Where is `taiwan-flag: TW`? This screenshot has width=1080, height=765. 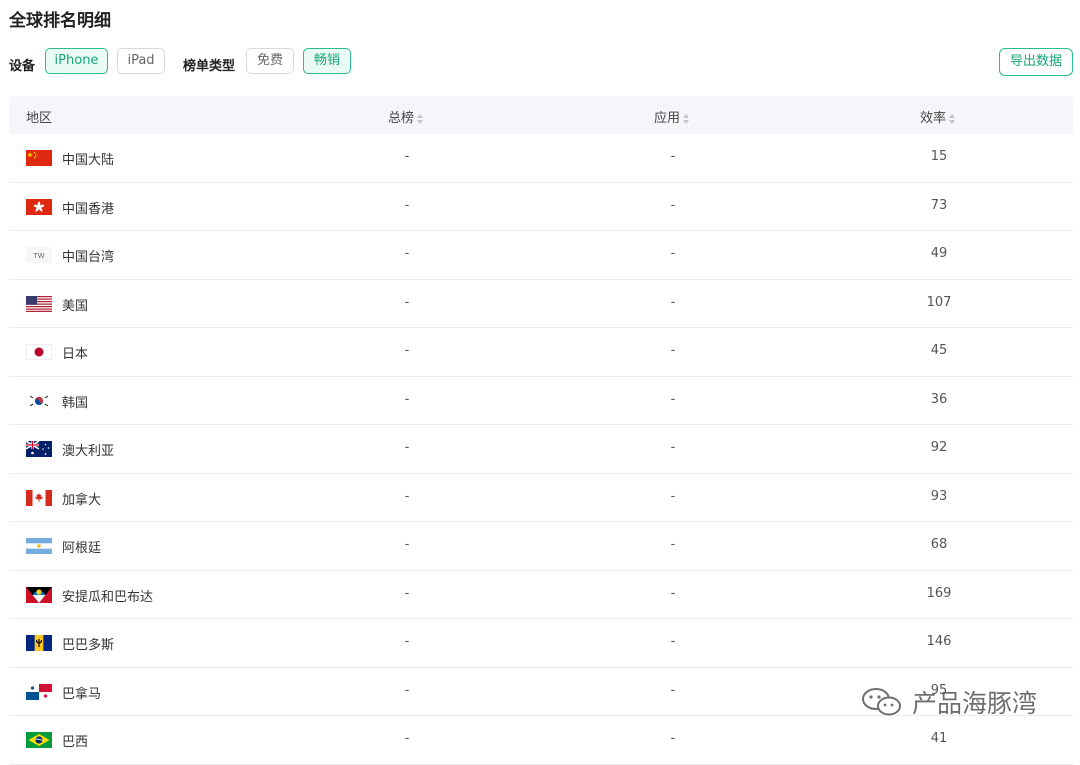
taiwan-flag: TW is located at coordinates (39, 255).